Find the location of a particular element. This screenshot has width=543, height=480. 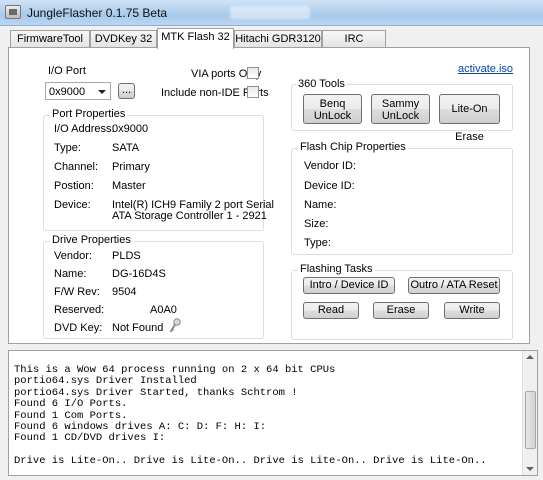

io-port-label: I/O Port is located at coordinates (67, 71).